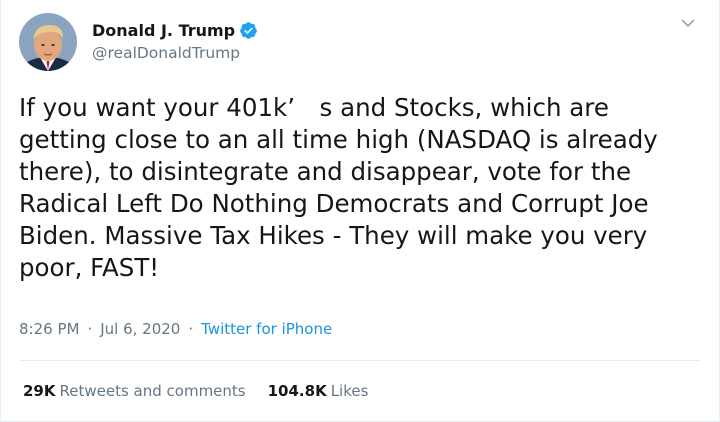  I want to click on retweets-count: 29K, so click(39, 391).